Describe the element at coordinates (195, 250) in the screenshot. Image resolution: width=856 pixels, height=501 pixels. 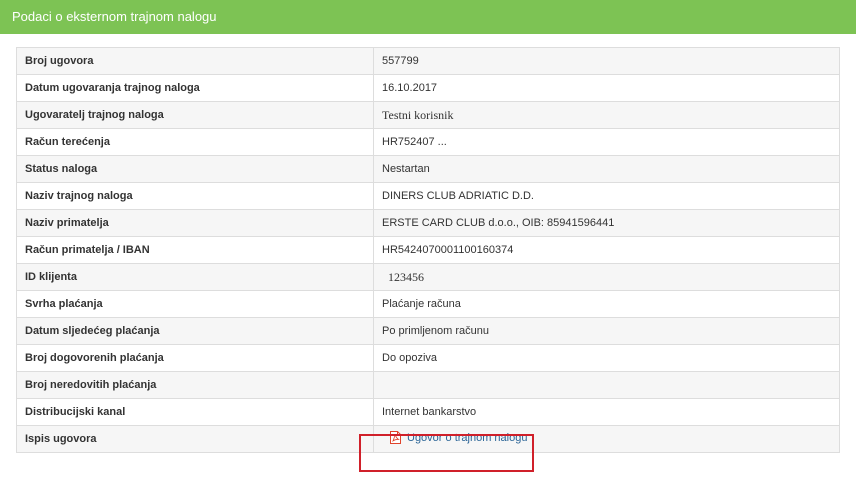
I see `label-recipient-iban: Račun primatelja / IBAN` at that location.